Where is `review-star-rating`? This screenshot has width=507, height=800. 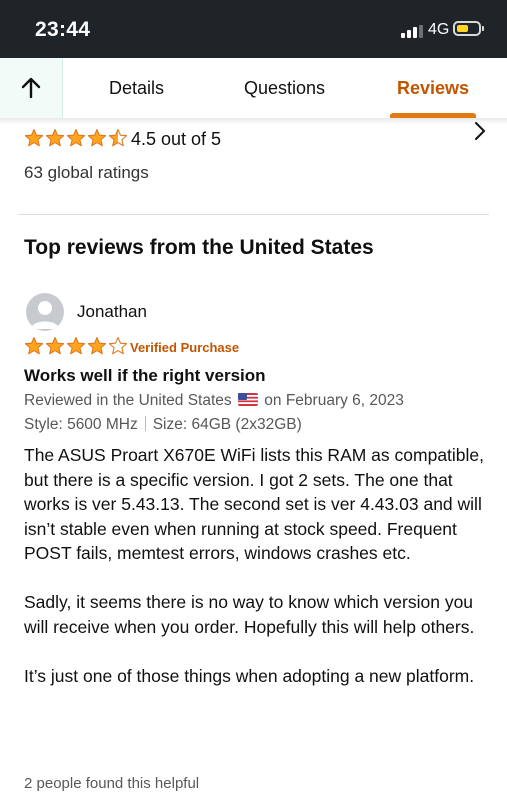 review-star-rating is located at coordinates (76, 346).